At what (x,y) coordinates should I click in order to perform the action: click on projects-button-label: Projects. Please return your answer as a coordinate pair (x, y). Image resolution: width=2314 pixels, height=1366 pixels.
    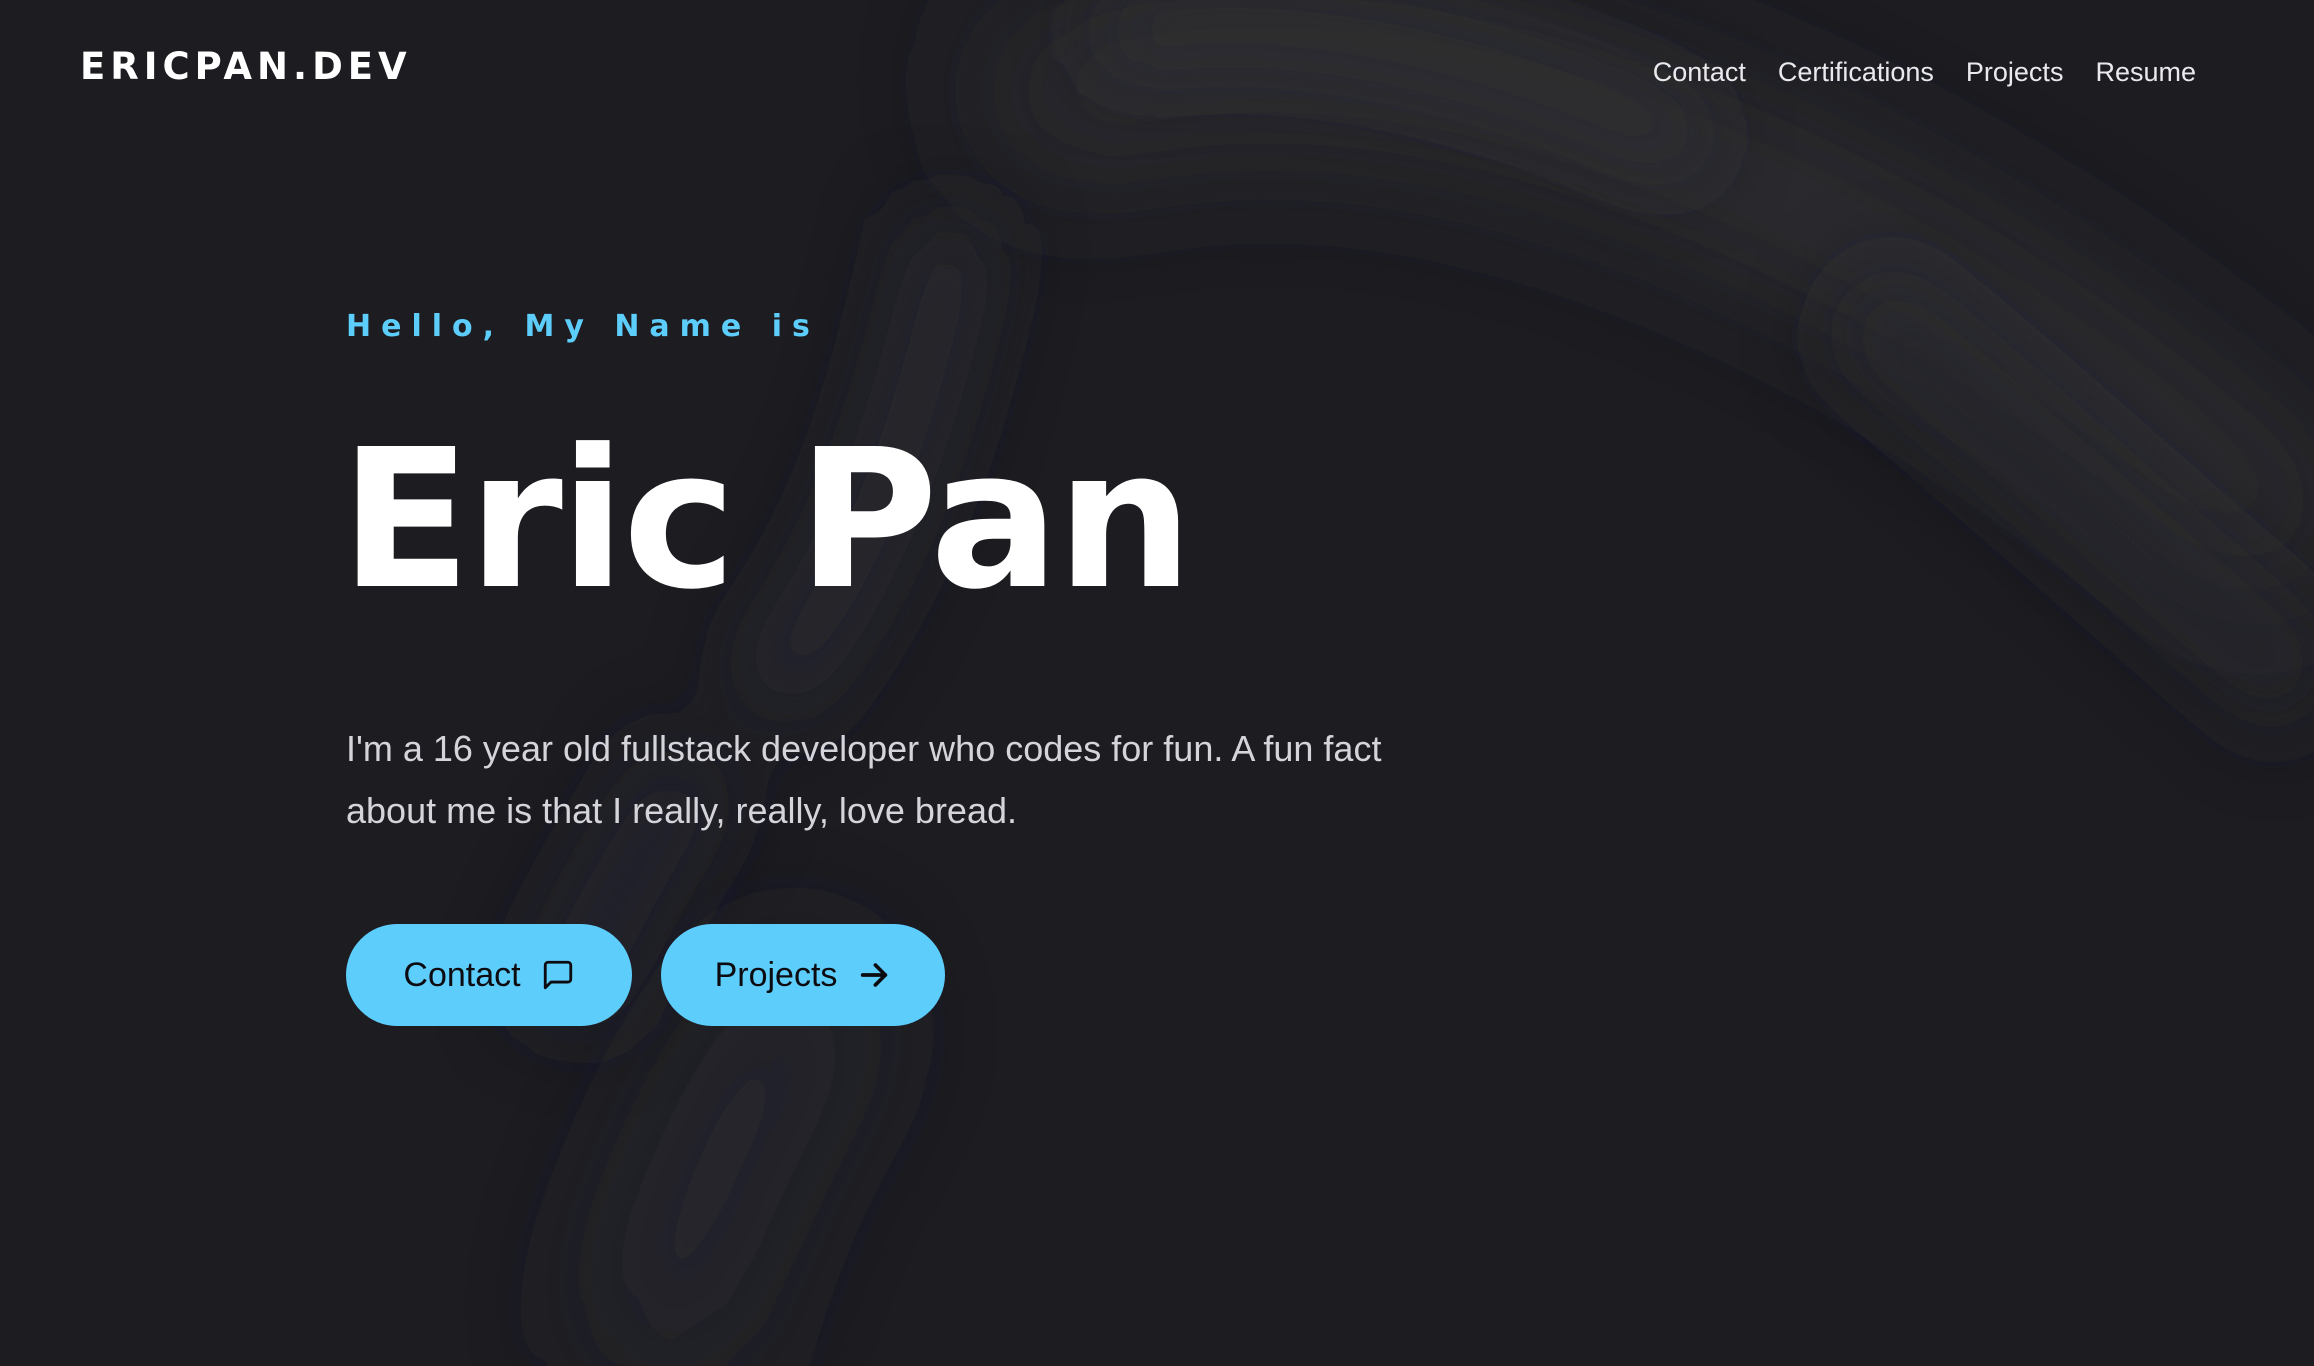
    Looking at the image, I should click on (776, 975).